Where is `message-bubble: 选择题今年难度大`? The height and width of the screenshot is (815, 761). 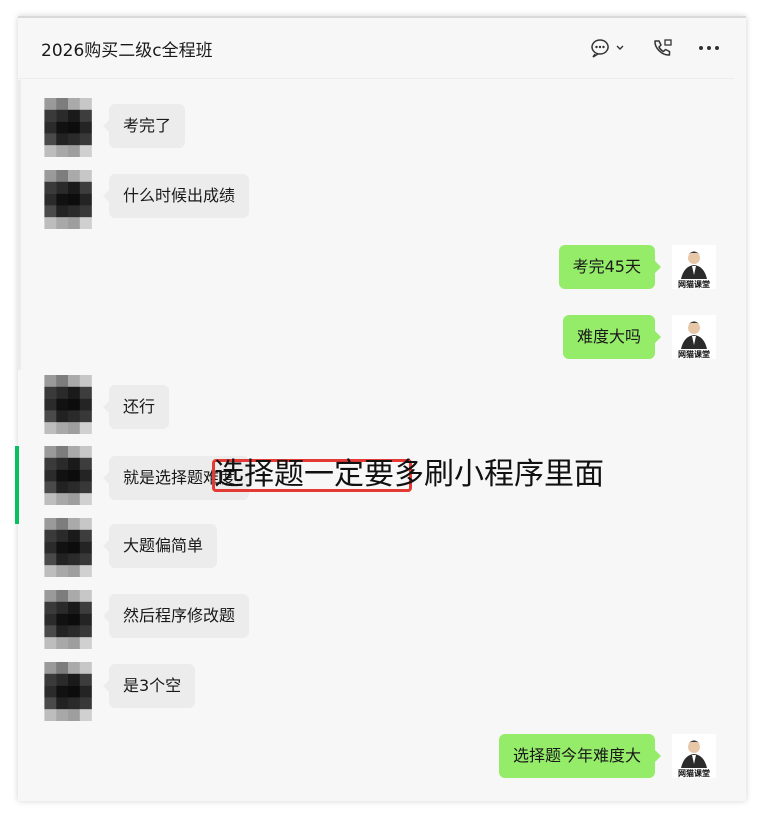 message-bubble: 选择题今年难度大 is located at coordinates (580, 756).